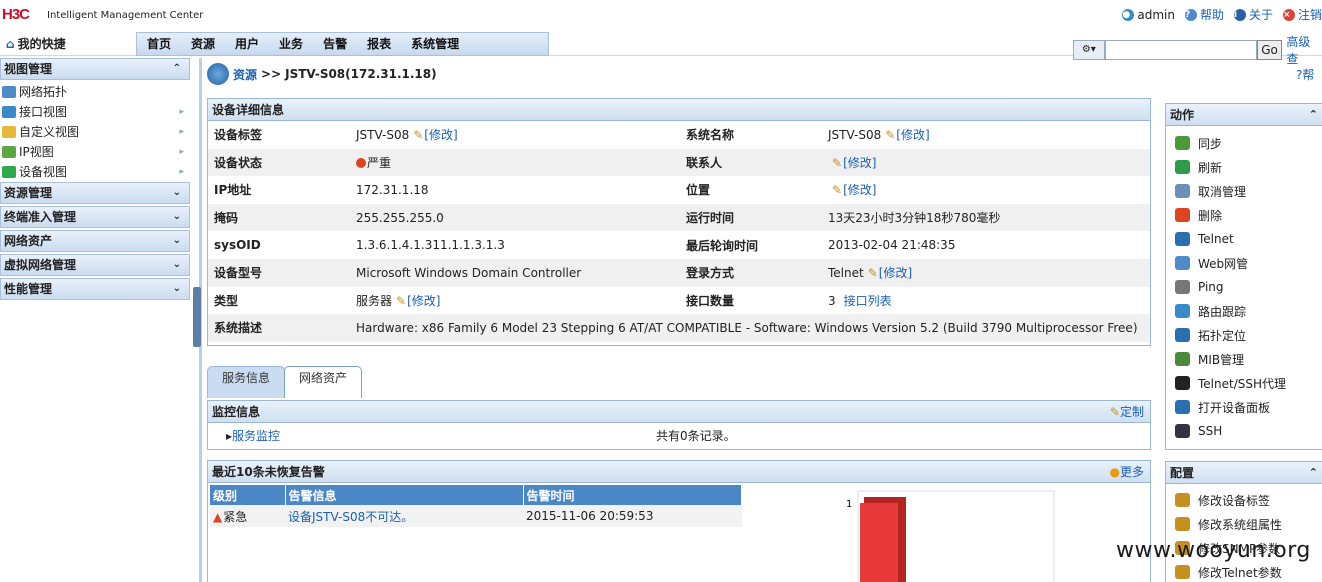  I want to click on field-label: 设备型号, so click(279, 272).